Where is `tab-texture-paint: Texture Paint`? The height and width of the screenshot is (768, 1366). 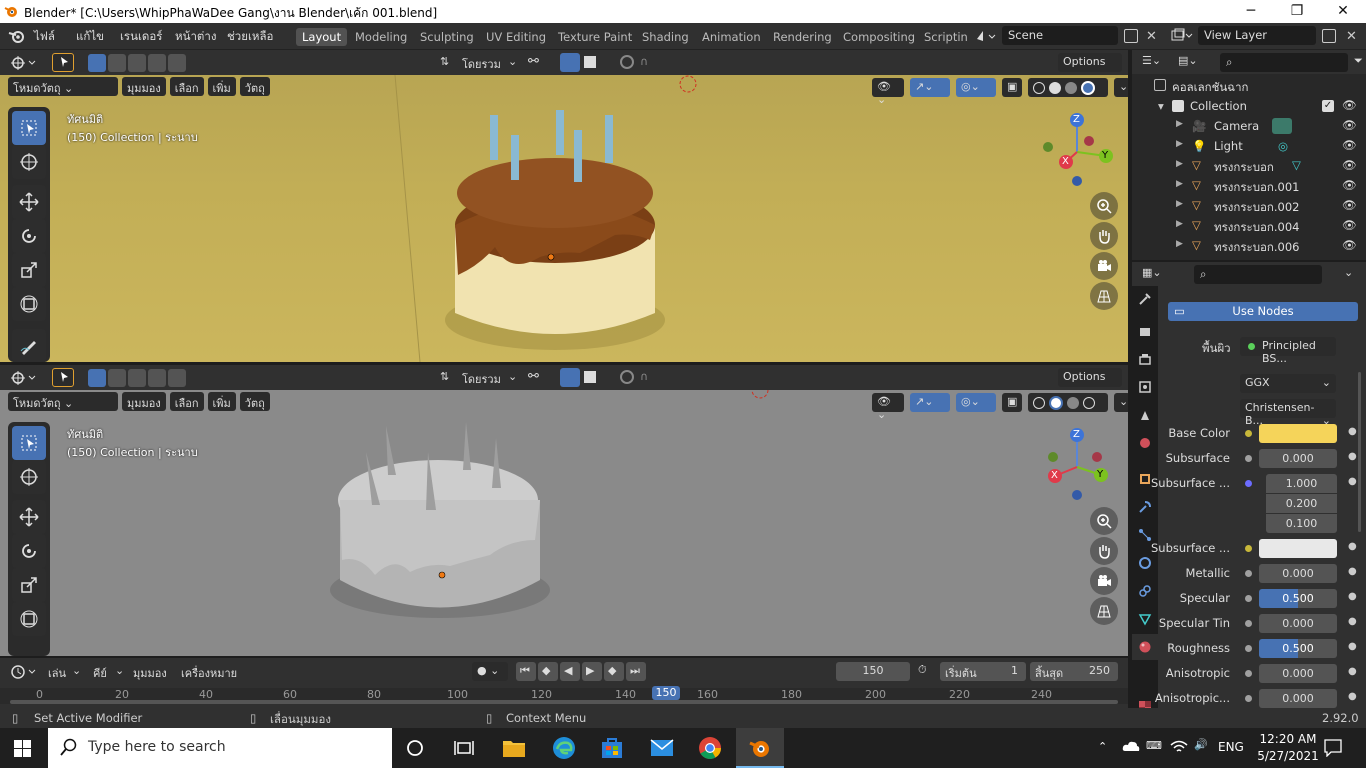
tab-texture-paint: Texture Paint is located at coordinates (595, 37).